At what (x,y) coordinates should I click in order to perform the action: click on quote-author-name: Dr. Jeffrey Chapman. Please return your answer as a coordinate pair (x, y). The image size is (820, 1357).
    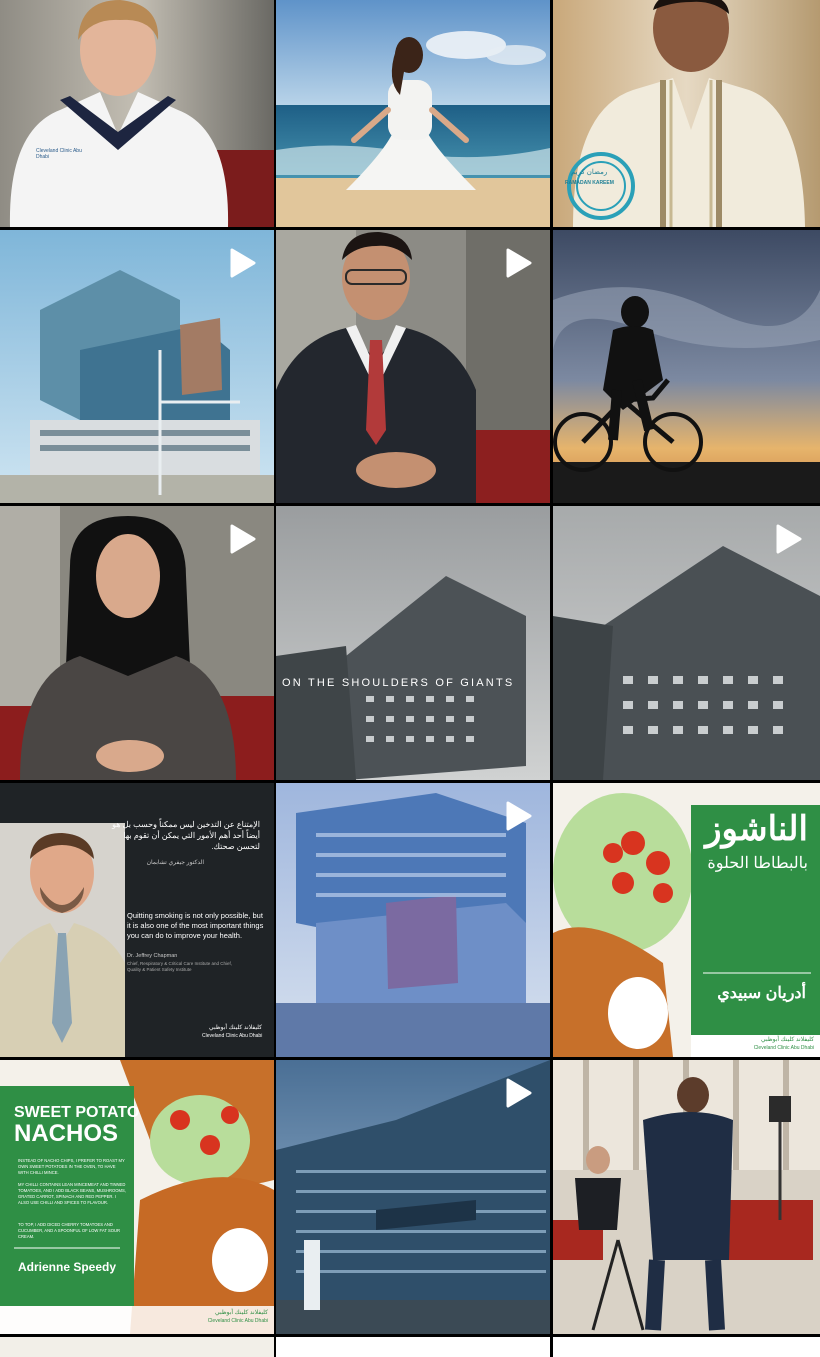
    Looking at the image, I should click on (152, 956).